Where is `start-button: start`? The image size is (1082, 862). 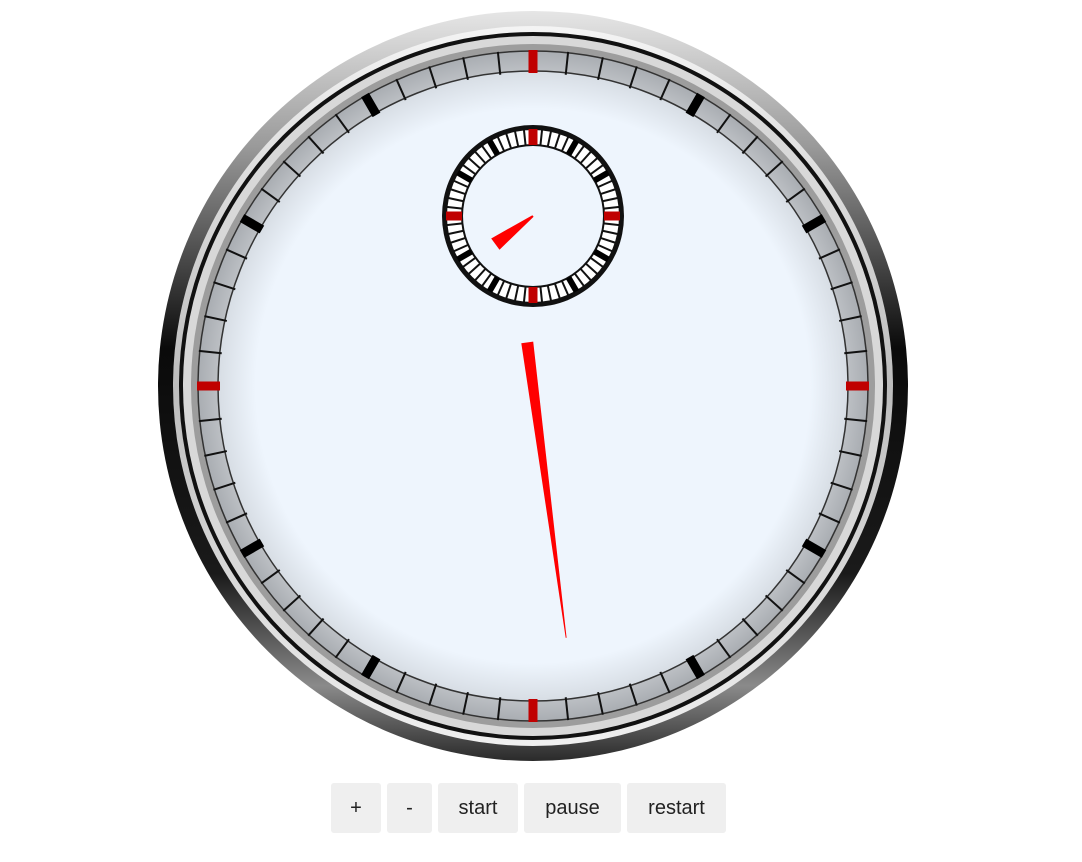
start-button: start is located at coordinates (478, 808).